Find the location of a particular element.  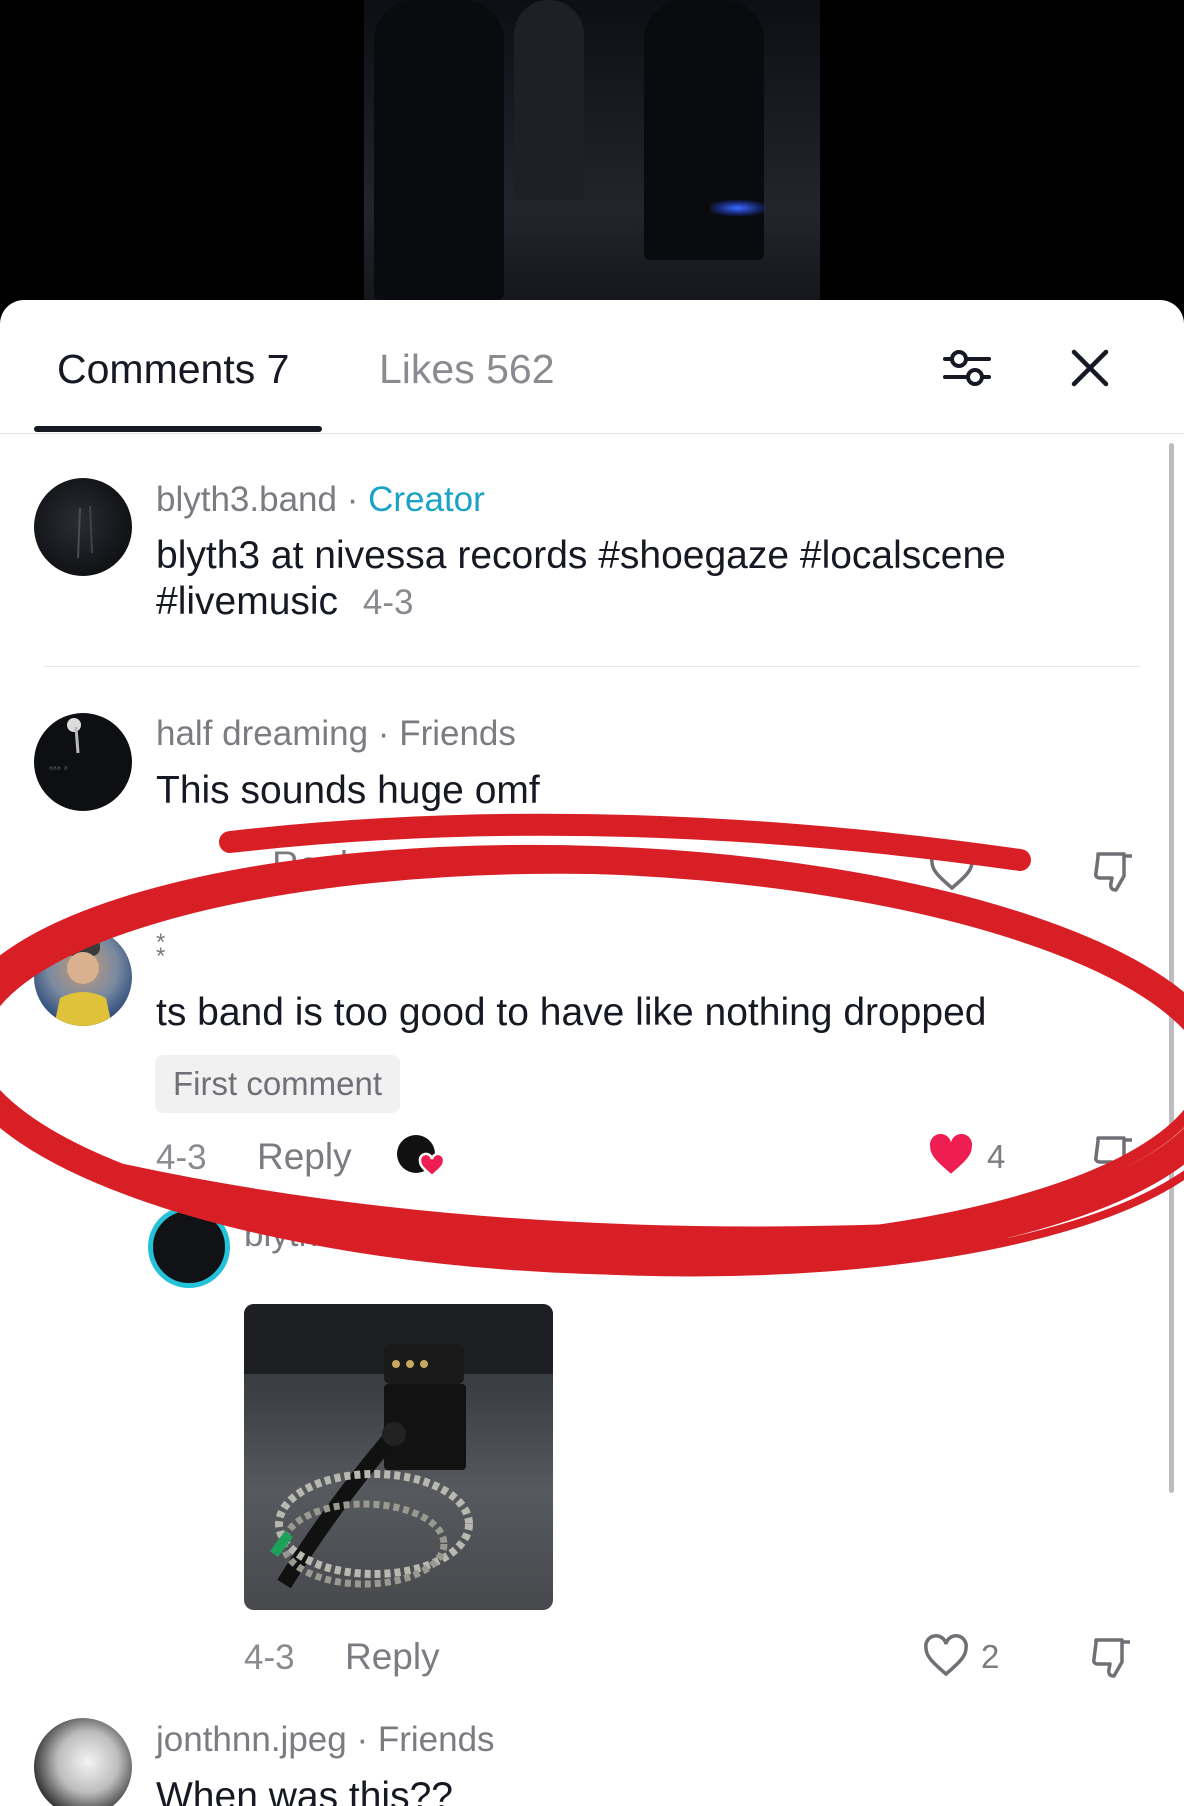

creator-avatar is located at coordinates (83, 527).